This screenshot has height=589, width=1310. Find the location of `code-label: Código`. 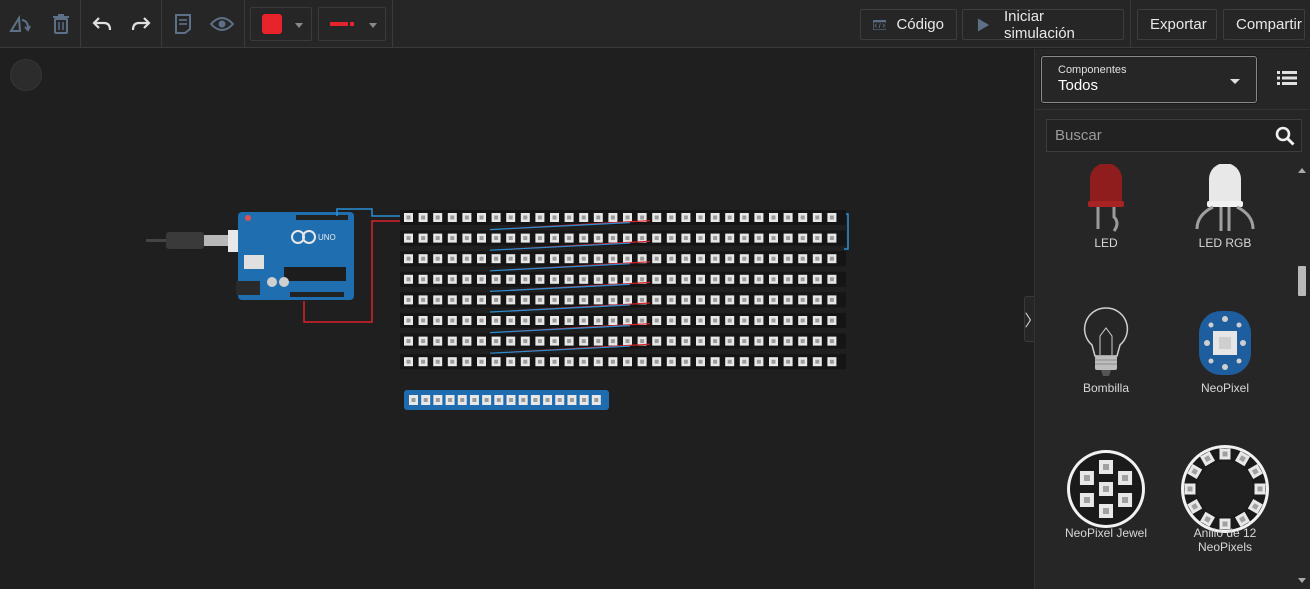

code-label: Código is located at coordinates (920, 24).